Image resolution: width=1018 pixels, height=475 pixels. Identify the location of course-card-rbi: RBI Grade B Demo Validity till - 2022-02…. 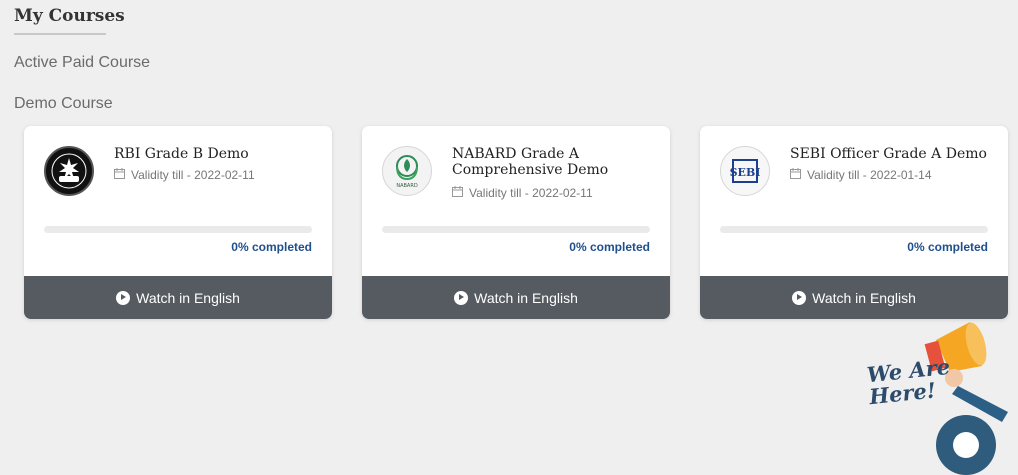
(178, 222).